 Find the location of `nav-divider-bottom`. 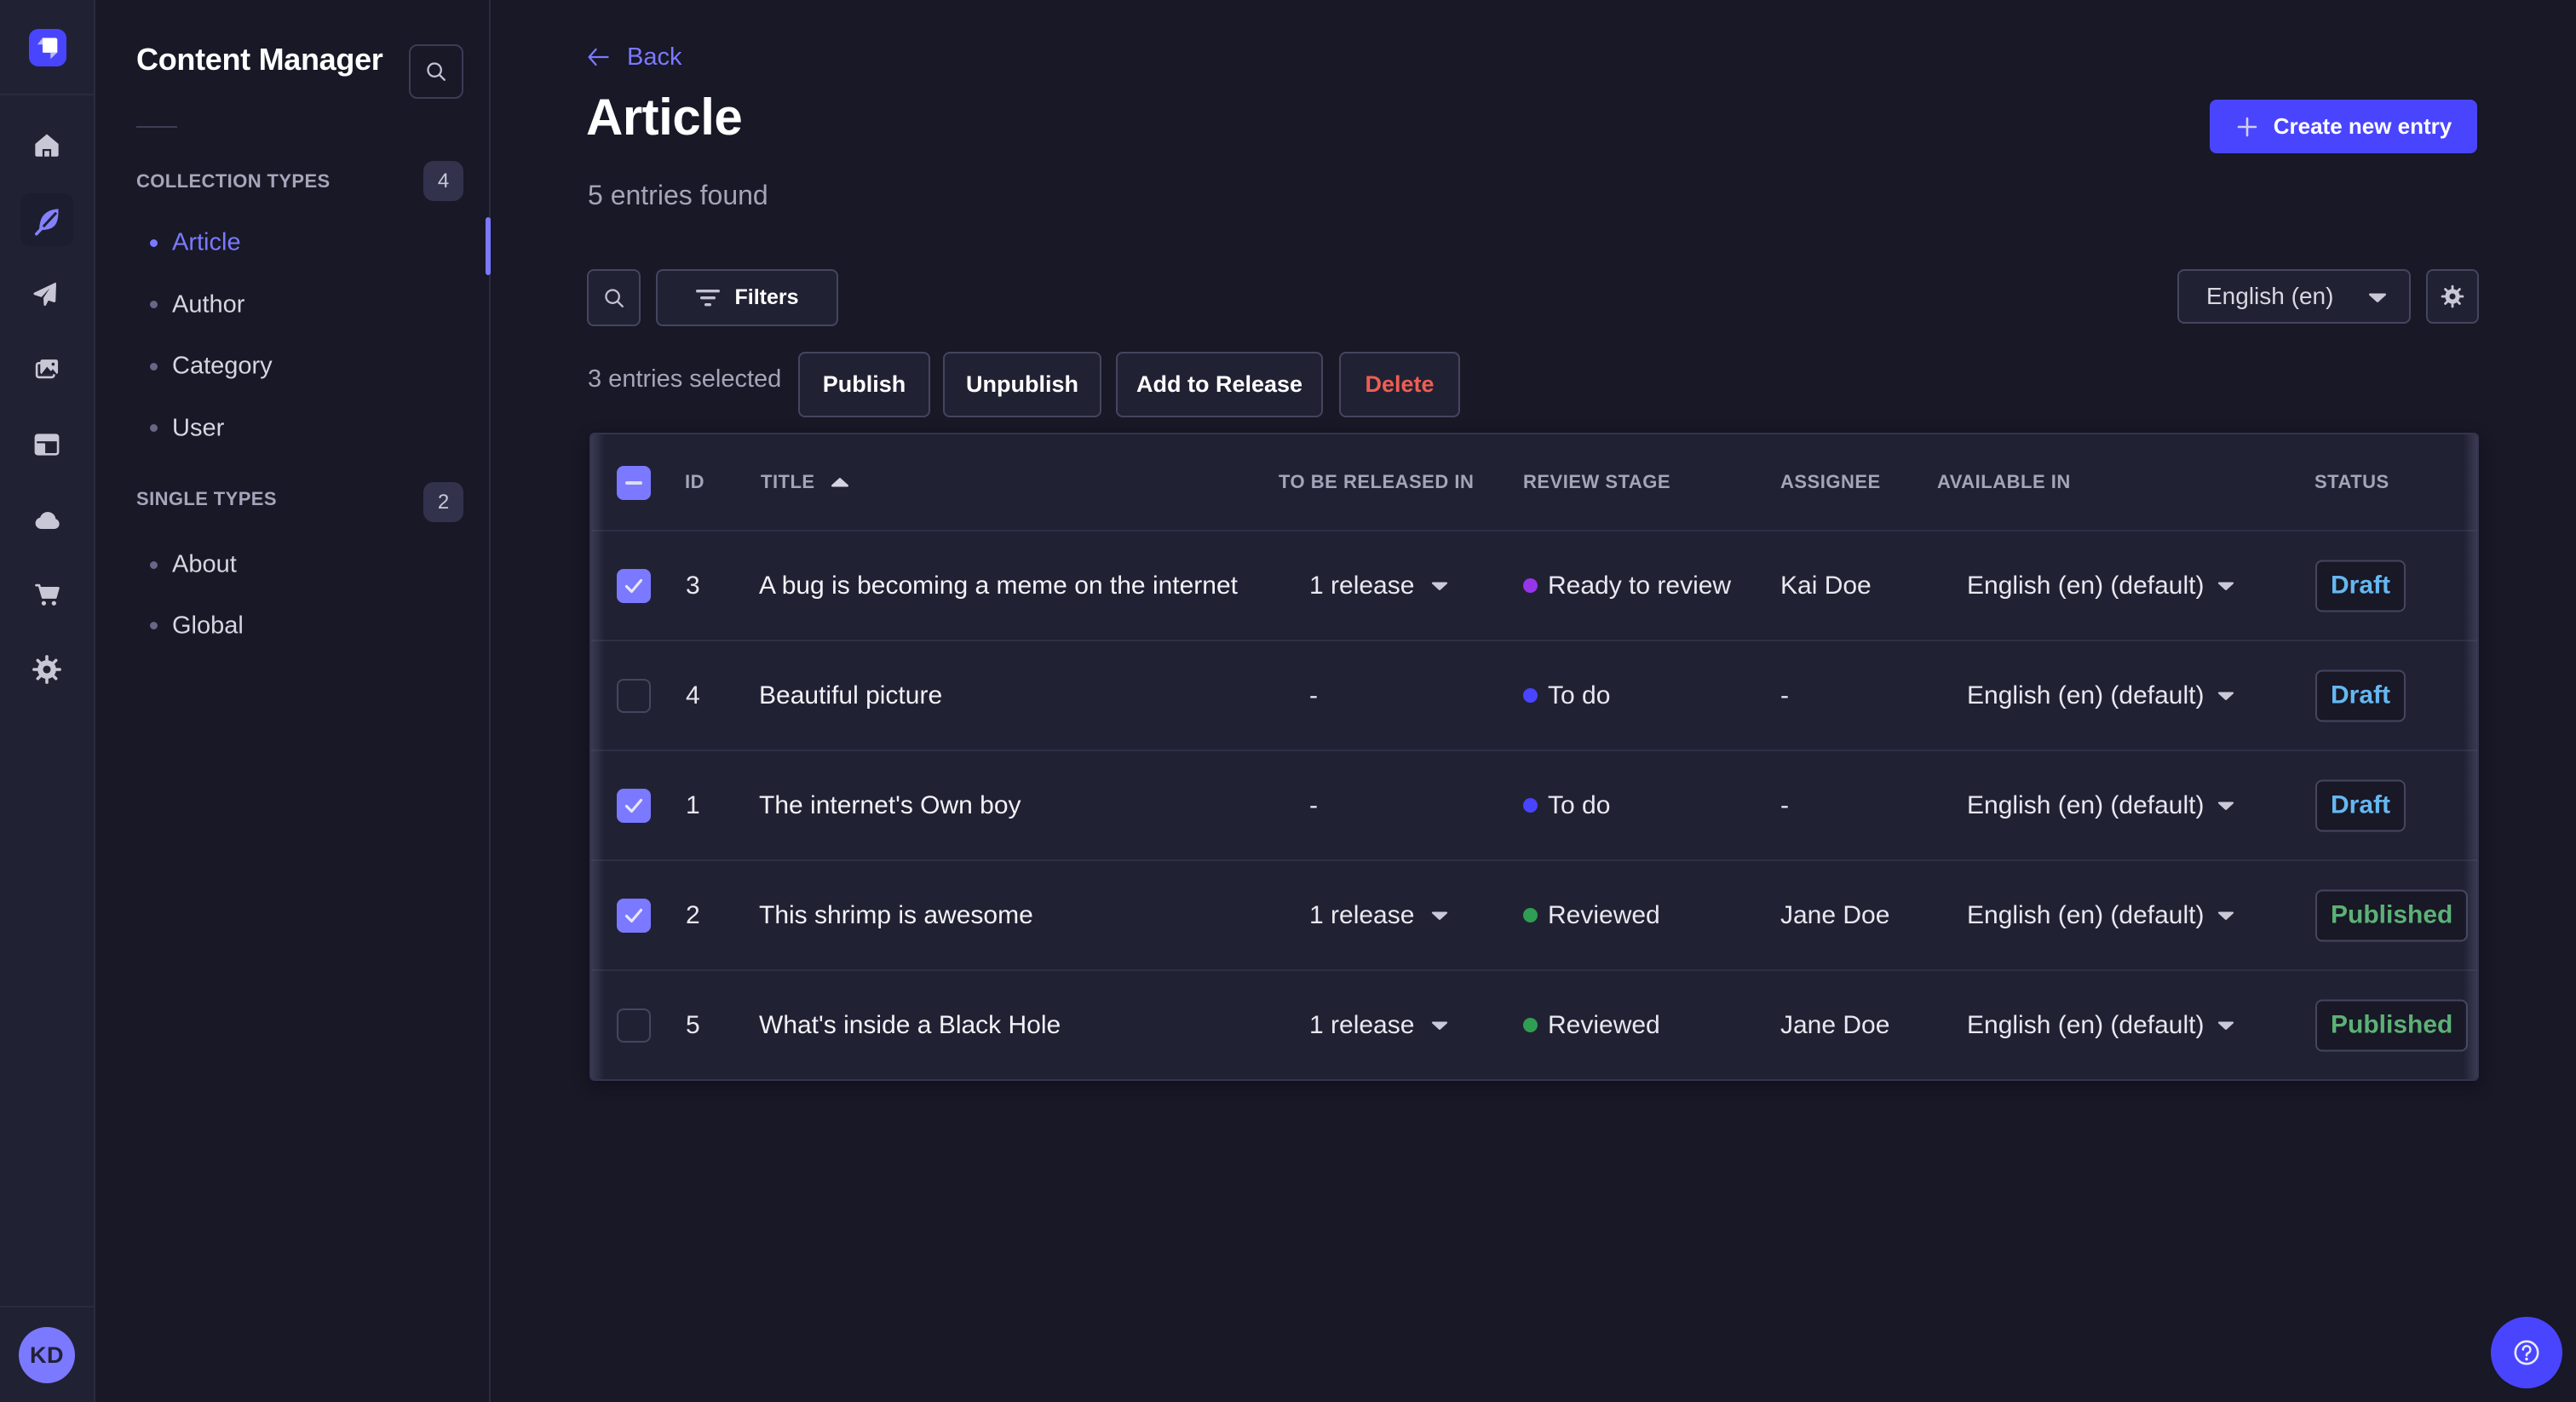

nav-divider-bottom is located at coordinates (47, 1306).